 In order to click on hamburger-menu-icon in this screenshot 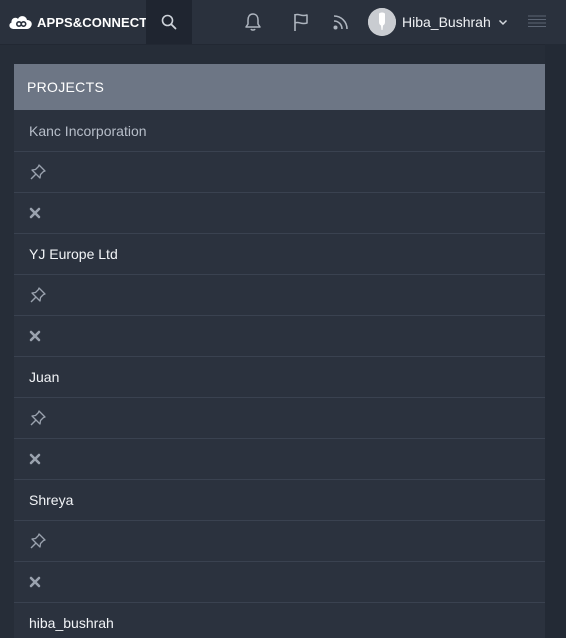, I will do `click(537, 21)`.